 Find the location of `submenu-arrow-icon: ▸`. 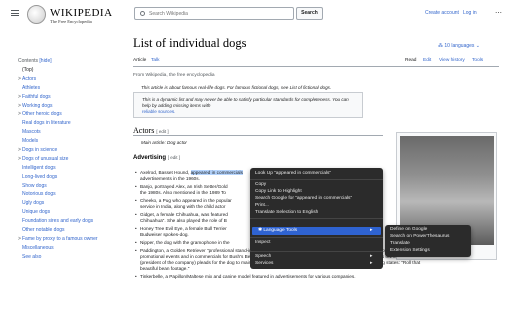

submenu-arrow-icon: ▸ is located at coordinates (371, 230).